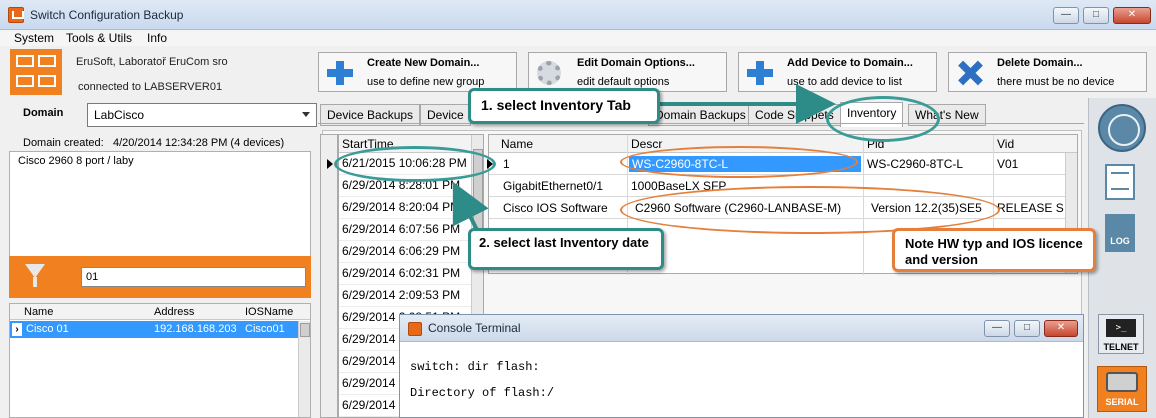 The width and height of the screenshot is (1156, 418). Describe the element at coordinates (107, 15) in the screenshot. I see `window-title: Switch Configuration Backup` at that location.